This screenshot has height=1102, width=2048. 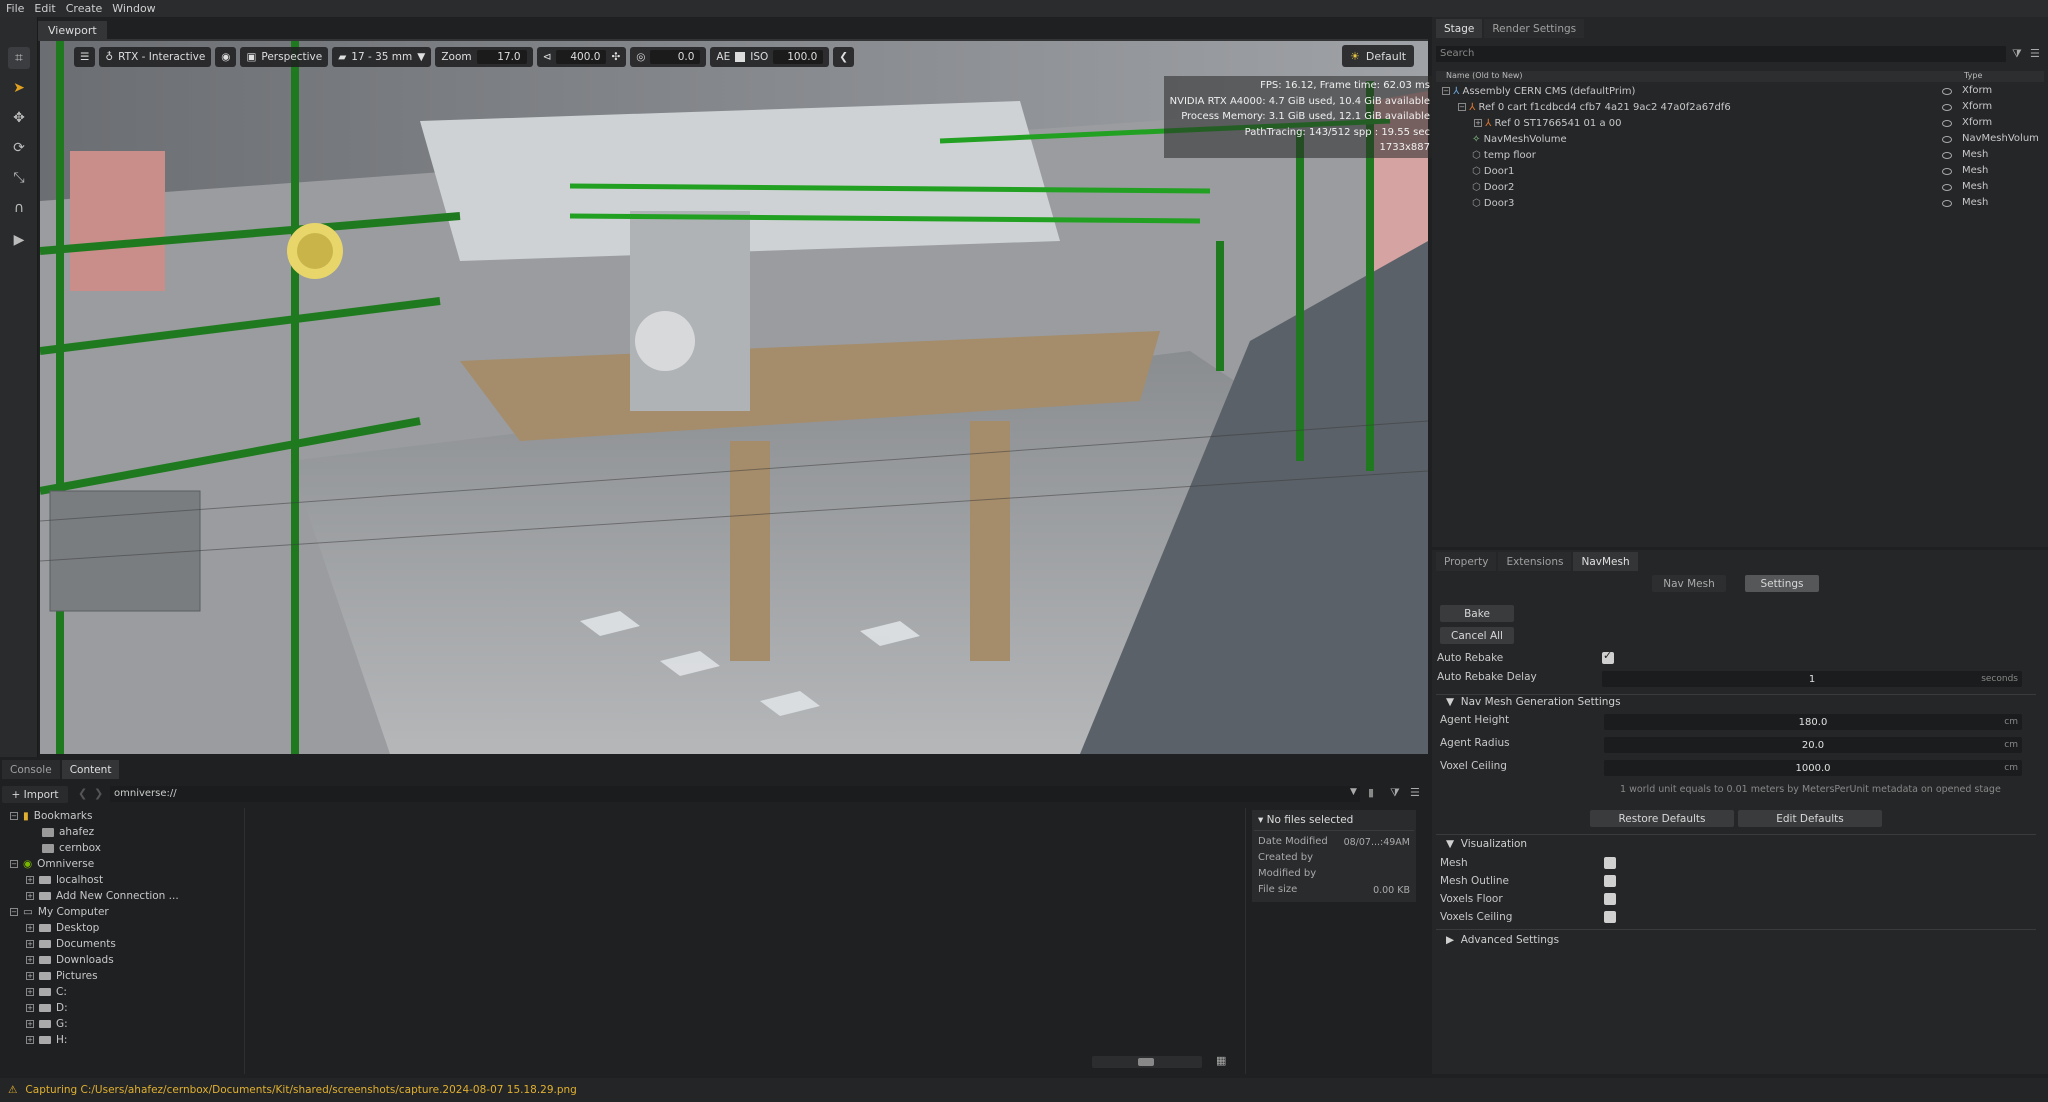 What do you see at coordinates (1477, 613) in the screenshot?
I see `bake-button: Bake` at bounding box center [1477, 613].